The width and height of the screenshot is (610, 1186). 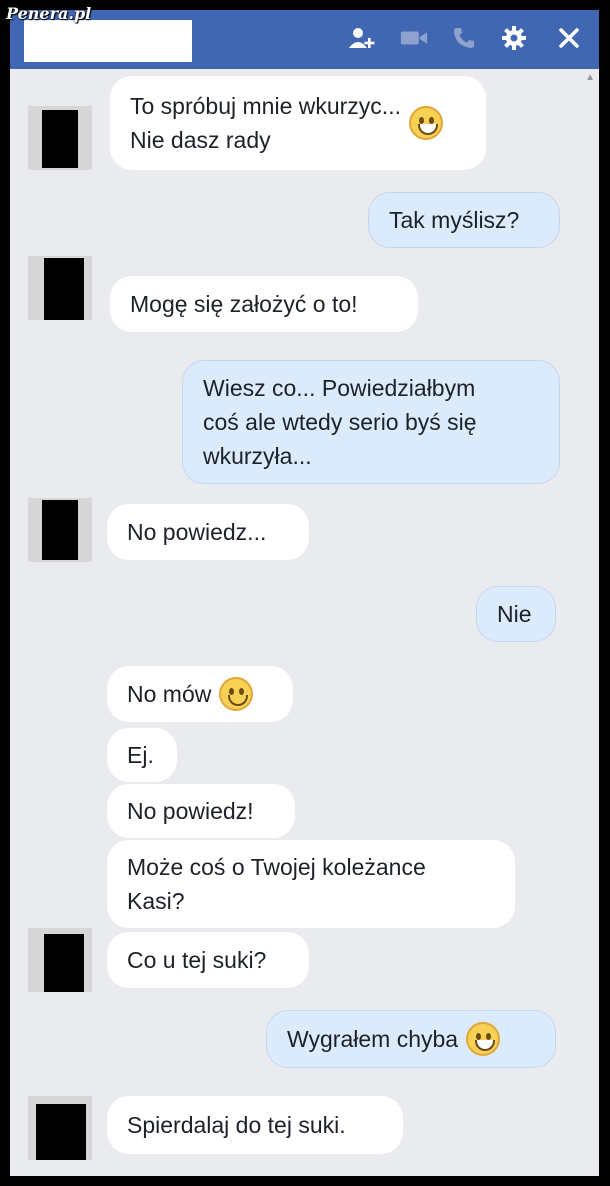 I want to click on message-bubble-incoming: Ej., so click(x=142, y=755).